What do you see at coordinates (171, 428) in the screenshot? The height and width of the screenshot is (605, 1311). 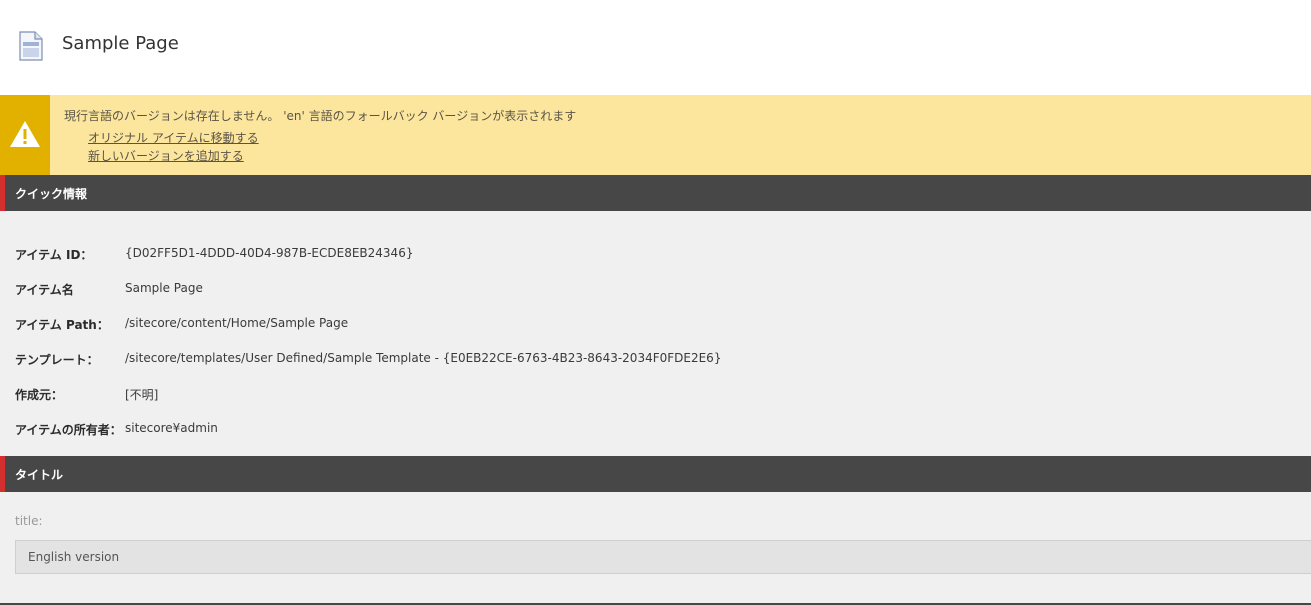 I see `item-owner-value: sitecore¥admin` at bounding box center [171, 428].